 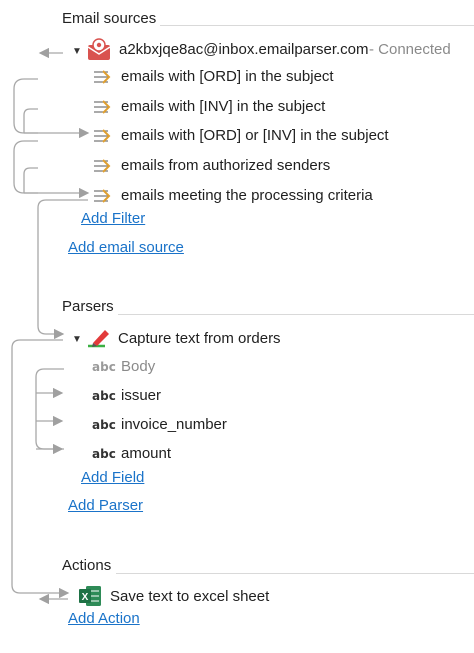 I want to click on section-title-email-sources: Email sources, so click(x=109, y=18).